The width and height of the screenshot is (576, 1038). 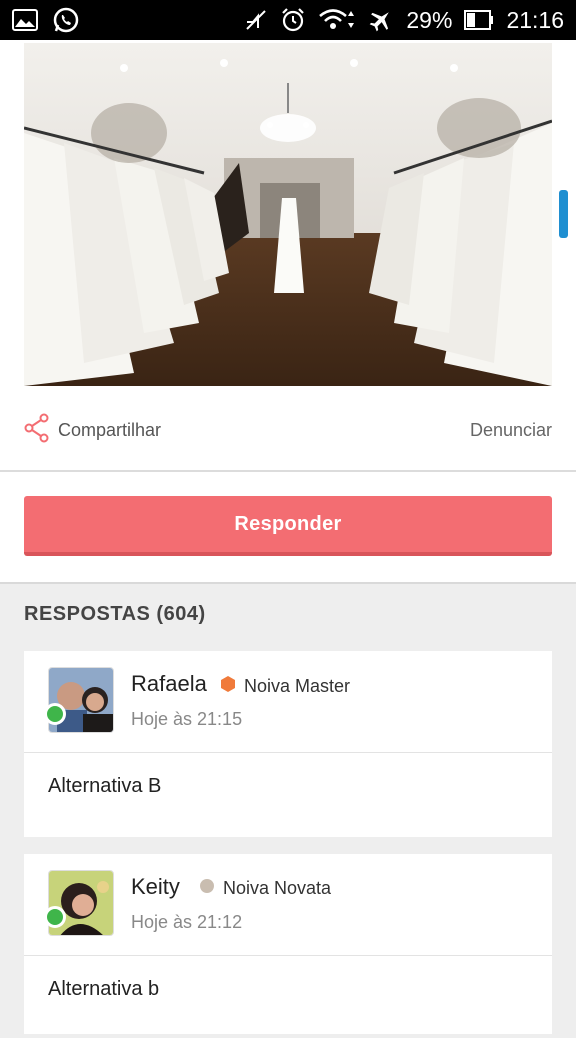 What do you see at coordinates (293, 20) in the screenshot?
I see `alarm-icon` at bounding box center [293, 20].